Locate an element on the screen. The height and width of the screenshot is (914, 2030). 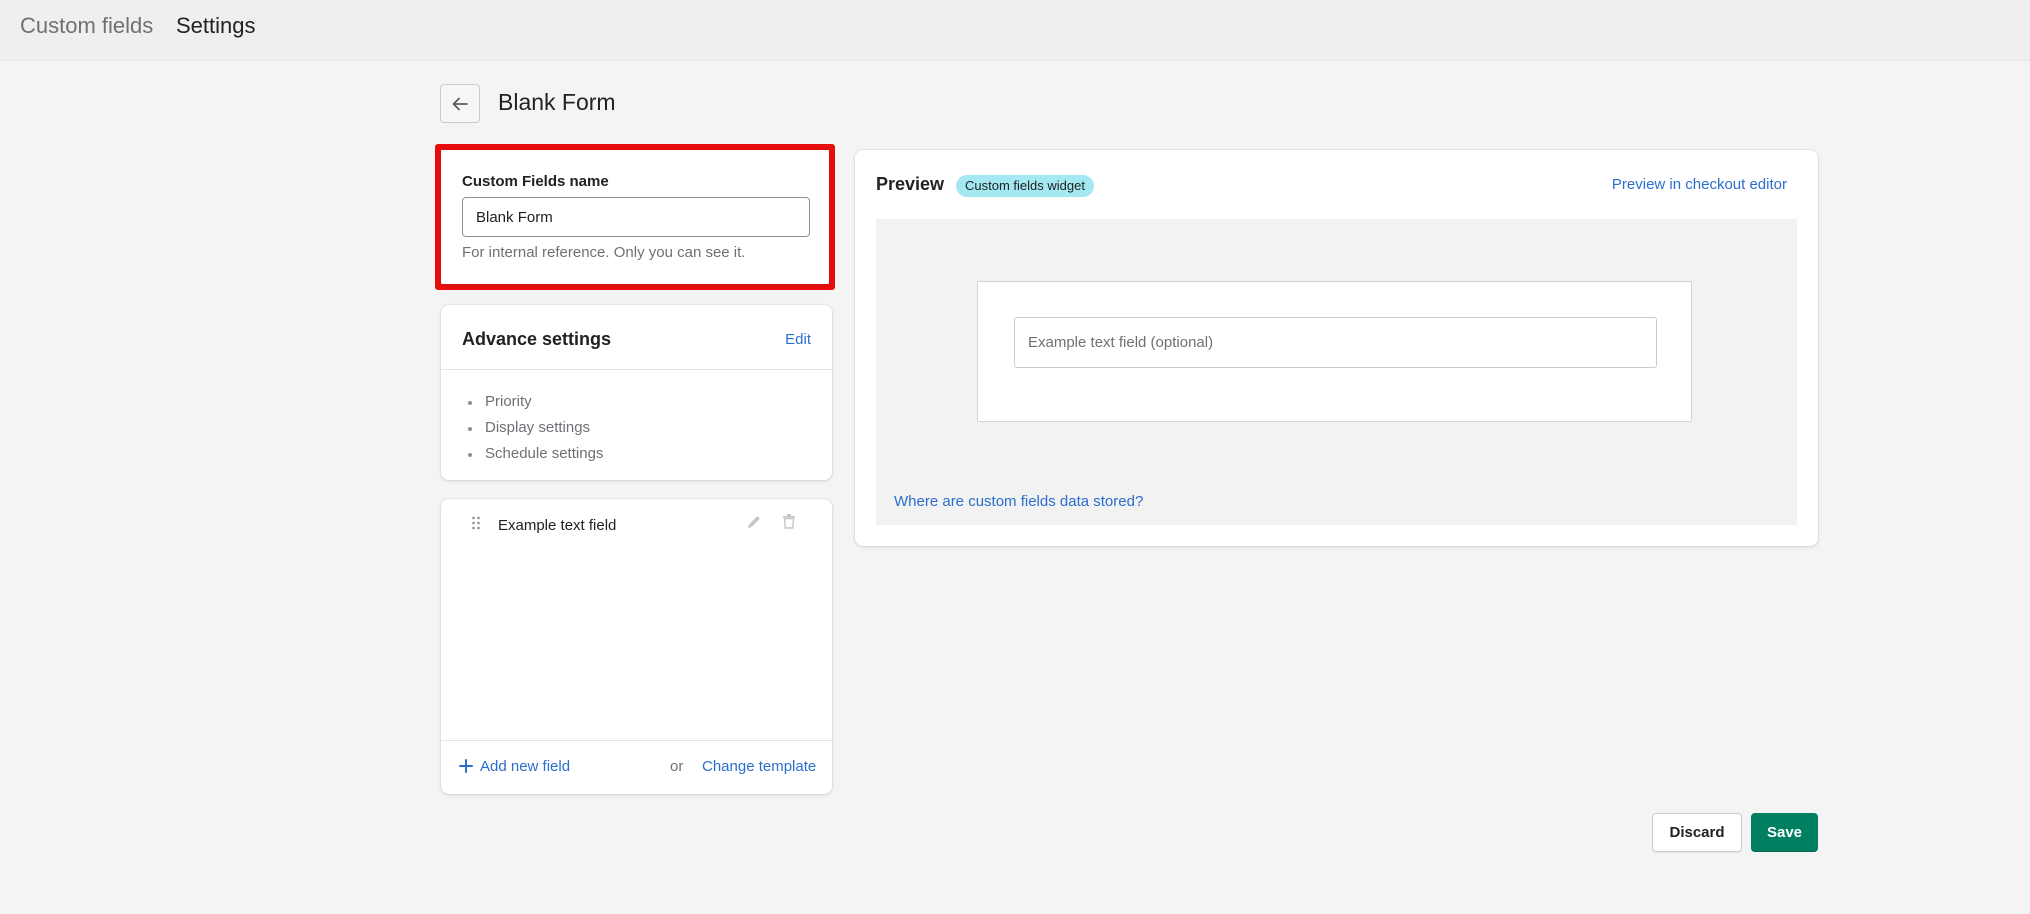
name-input: Blank Form is located at coordinates (636, 217).